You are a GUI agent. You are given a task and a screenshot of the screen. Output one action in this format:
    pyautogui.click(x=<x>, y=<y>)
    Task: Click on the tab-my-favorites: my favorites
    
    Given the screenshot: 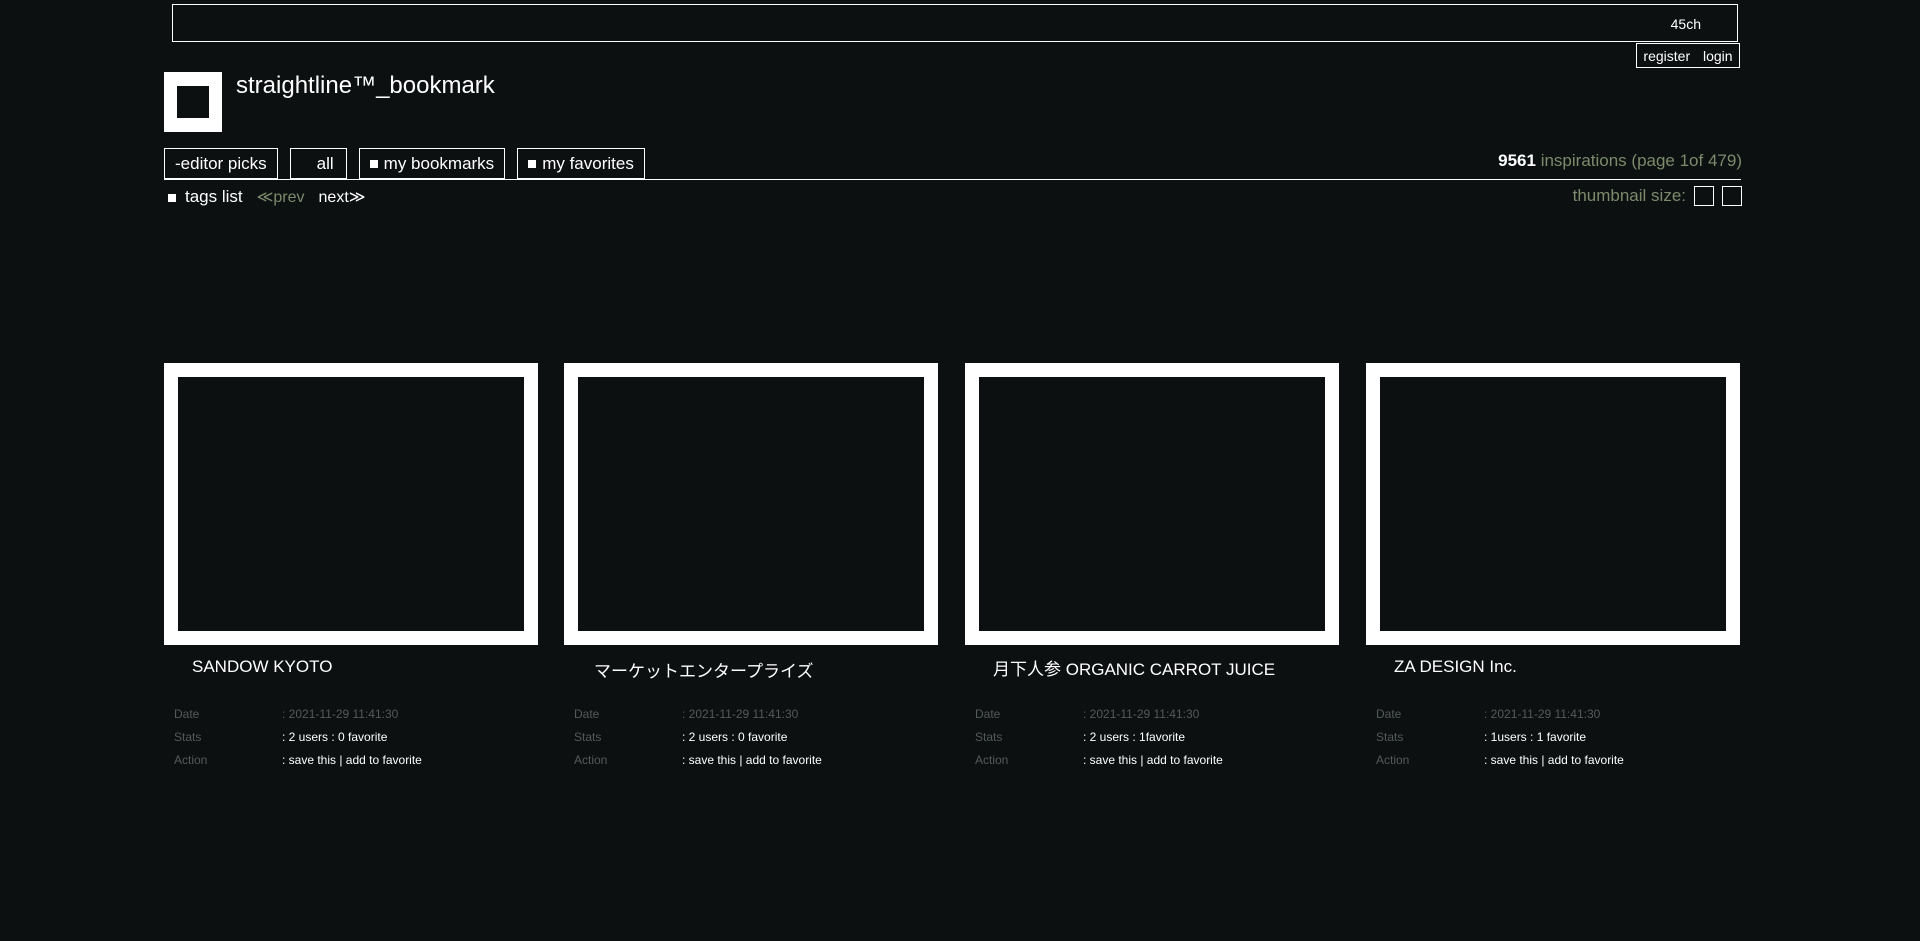 What is the action you would take?
    pyautogui.click(x=581, y=163)
    